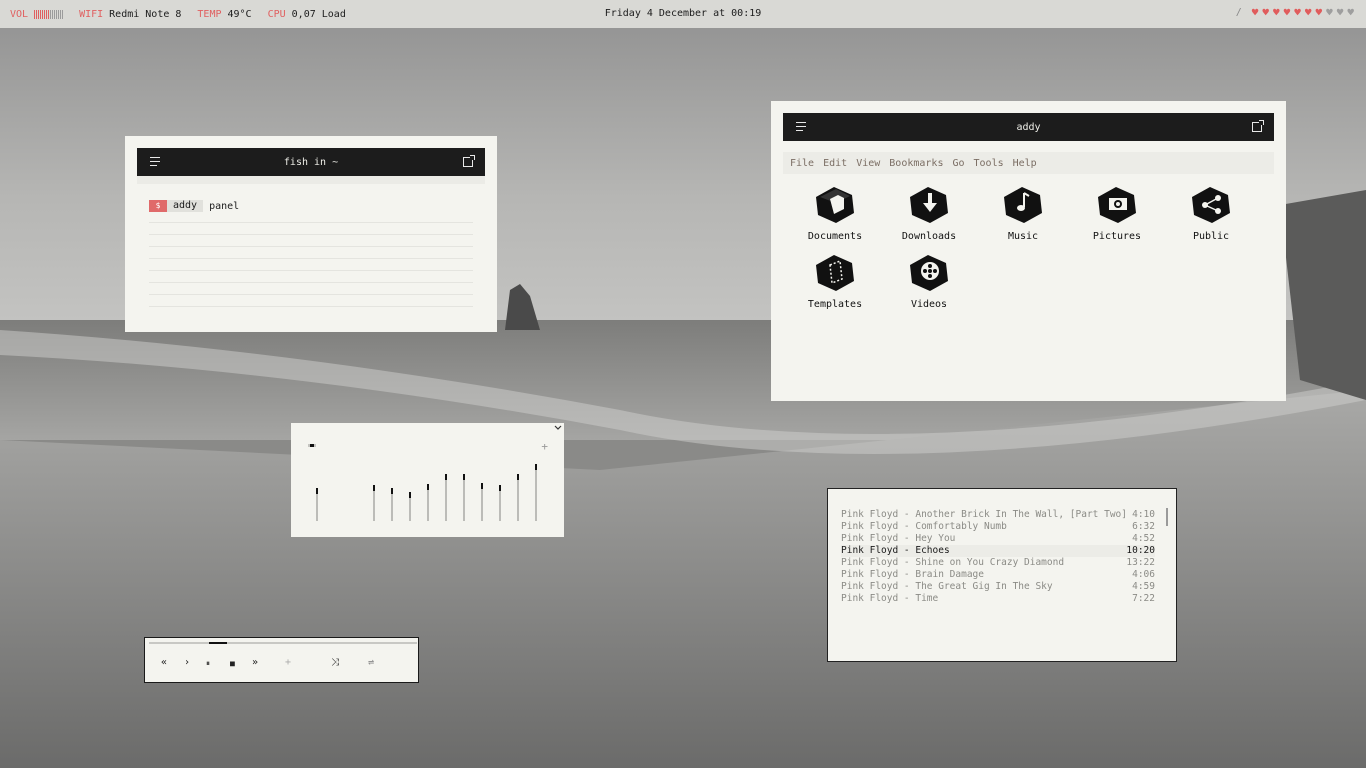 This screenshot has width=1366, height=768. I want to click on terminal-titlebar: fish in ~, so click(311, 162).